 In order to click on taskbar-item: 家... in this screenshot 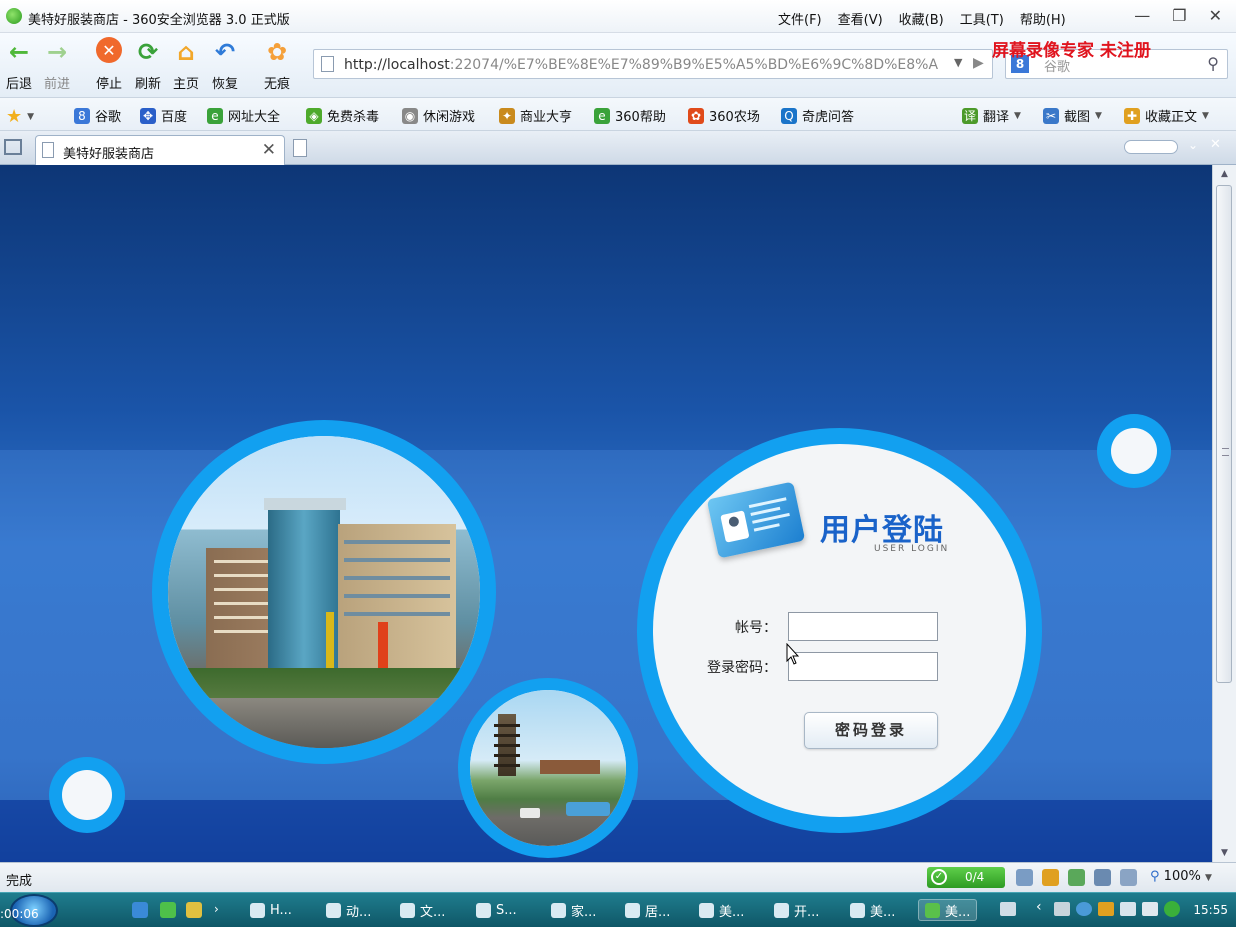, I will do `click(573, 910)`.